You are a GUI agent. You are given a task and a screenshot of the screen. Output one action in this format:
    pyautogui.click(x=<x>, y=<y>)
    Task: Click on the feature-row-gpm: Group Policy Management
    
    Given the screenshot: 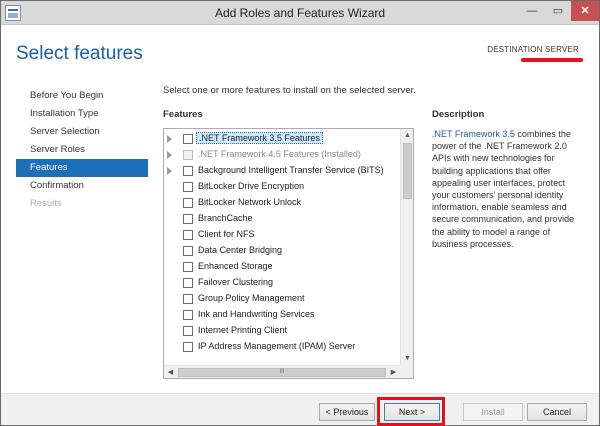 What is the action you would take?
    pyautogui.click(x=282, y=299)
    